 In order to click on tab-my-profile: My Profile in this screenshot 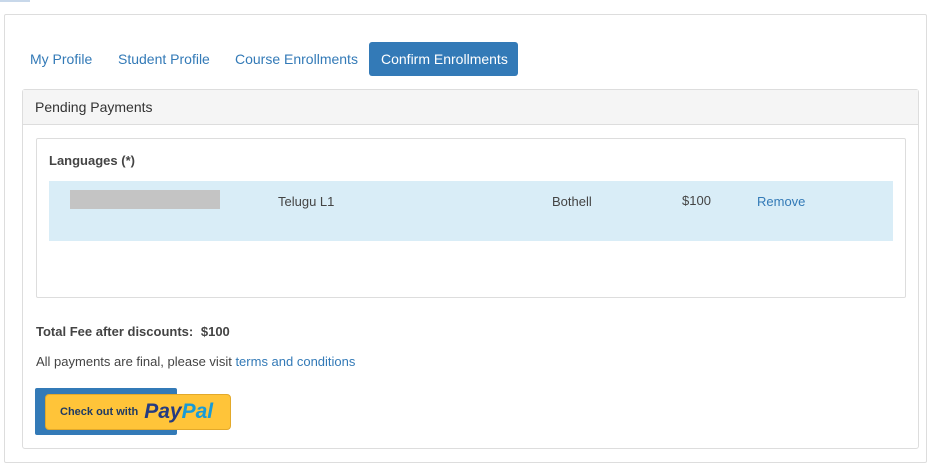, I will do `click(61, 59)`.